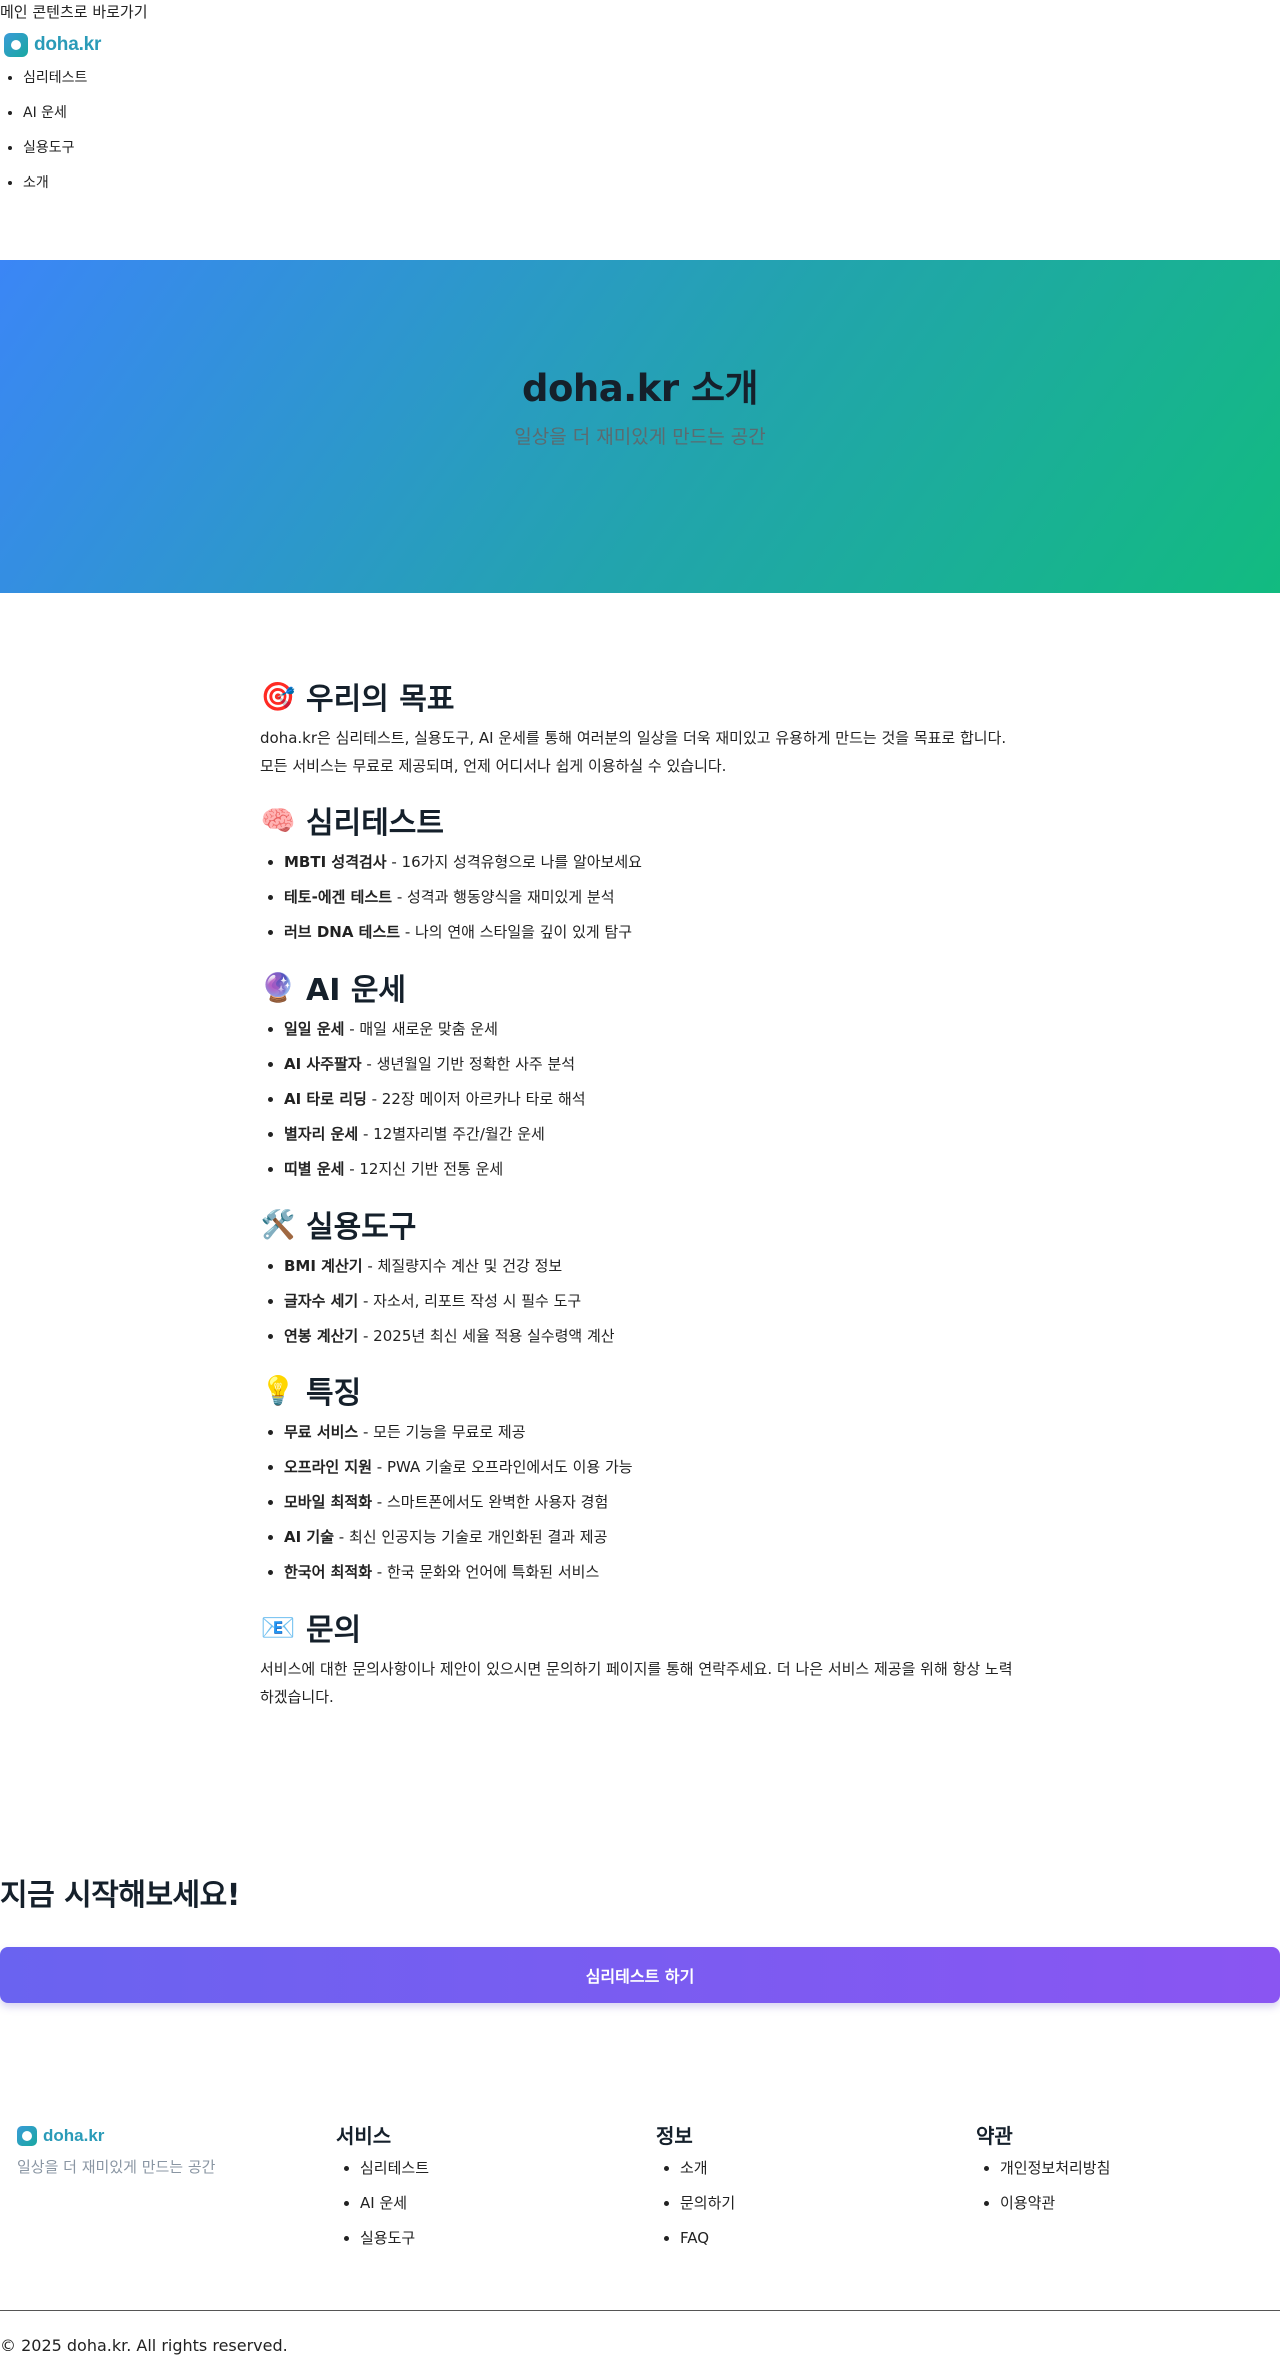  What do you see at coordinates (361, 1227) in the screenshot?
I see `section-tools-title-text: 실용도구` at bounding box center [361, 1227].